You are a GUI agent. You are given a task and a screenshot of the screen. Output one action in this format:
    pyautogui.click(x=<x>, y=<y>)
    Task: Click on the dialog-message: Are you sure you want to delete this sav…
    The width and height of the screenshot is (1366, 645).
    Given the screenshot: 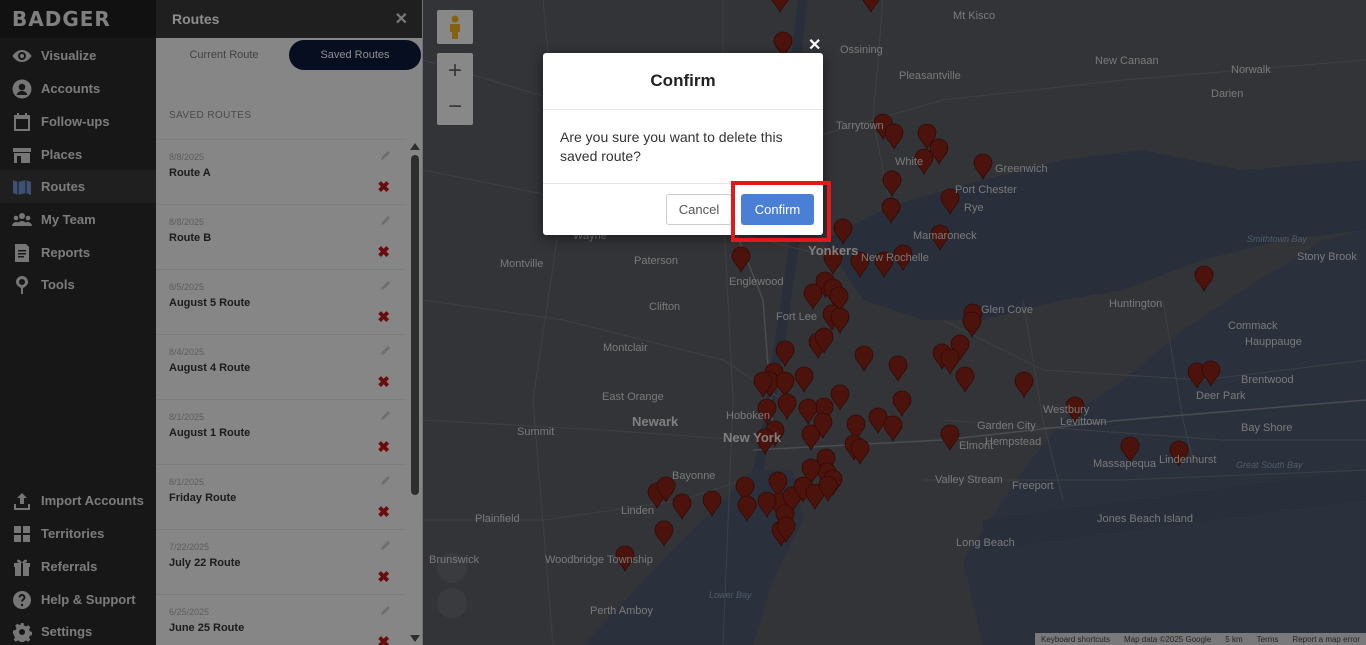 What is the action you would take?
    pyautogui.click(x=683, y=147)
    